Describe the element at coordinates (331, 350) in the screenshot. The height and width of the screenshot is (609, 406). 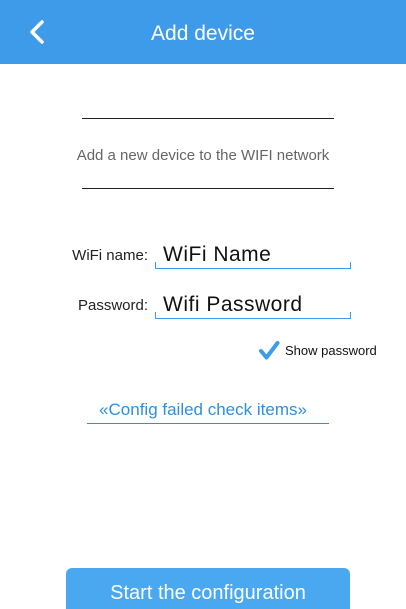
I see `show-password-label: Show password` at that location.